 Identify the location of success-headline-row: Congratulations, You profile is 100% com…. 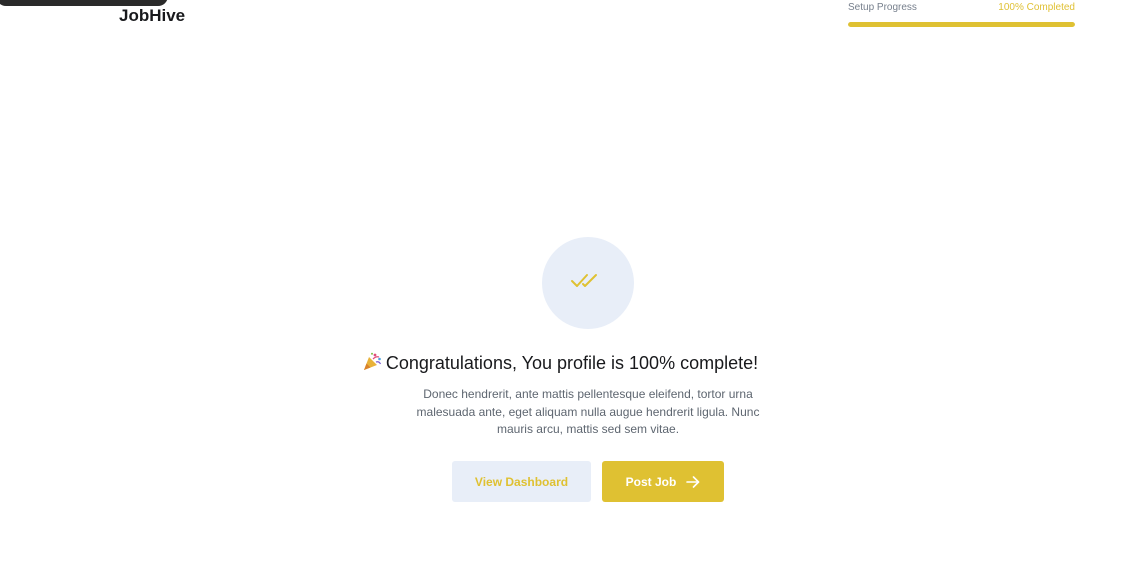
(560, 364).